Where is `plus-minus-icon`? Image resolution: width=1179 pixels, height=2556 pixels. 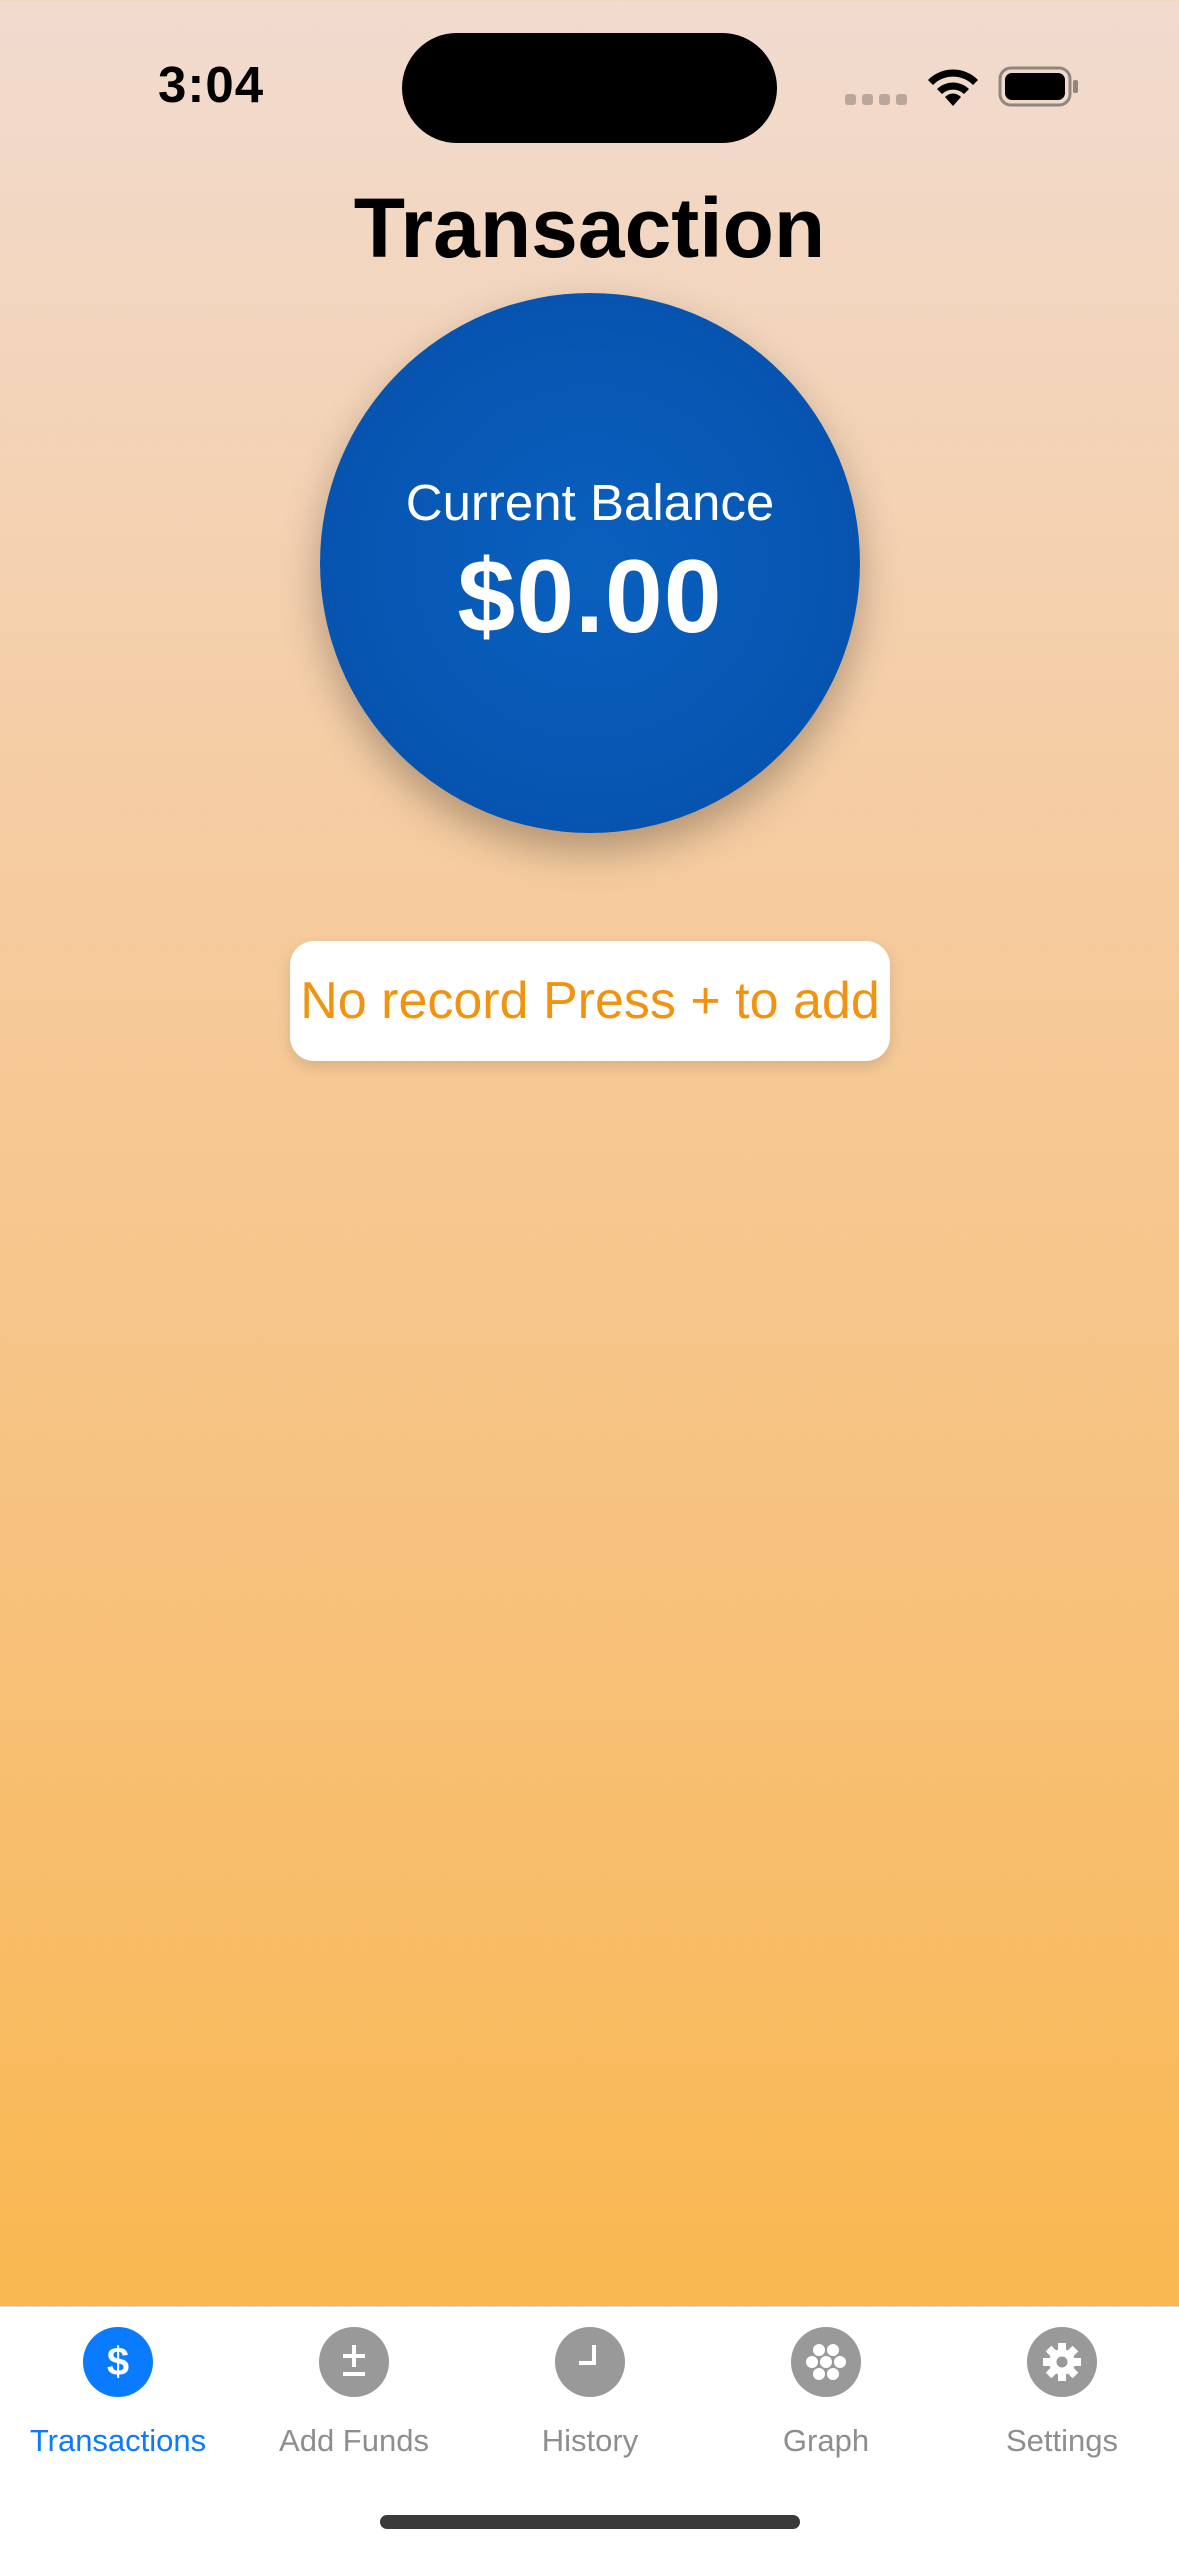
plus-minus-icon is located at coordinates (354, 2362).